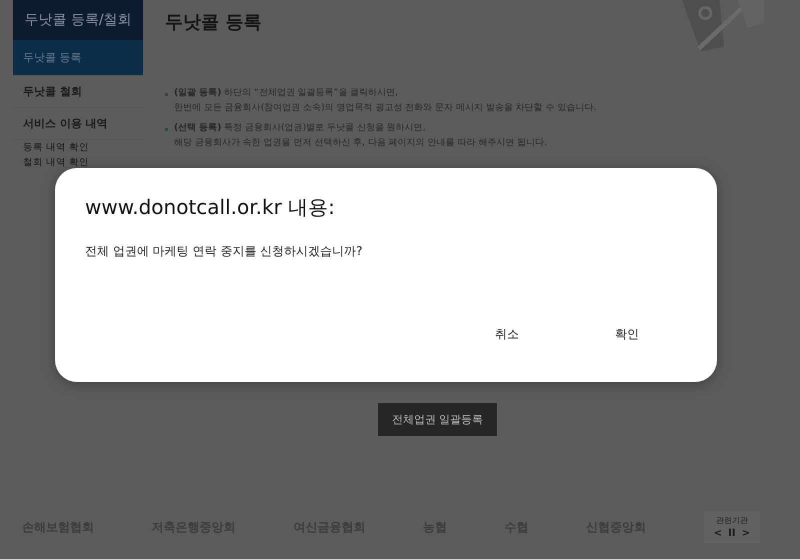 The height and width of the screenshot is (559, 800). Describe the element at coordinates (732, 533) in the screenshot. I see `pause-button: II` at that location.